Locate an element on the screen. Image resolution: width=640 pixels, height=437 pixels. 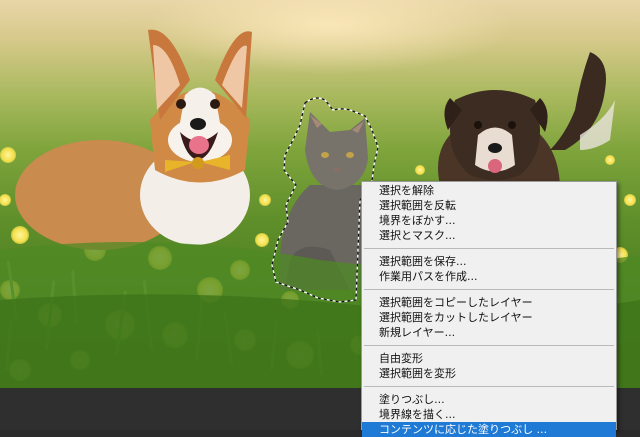
menu-item: 選択範囲を反転 is located at coordinates (489, 205).